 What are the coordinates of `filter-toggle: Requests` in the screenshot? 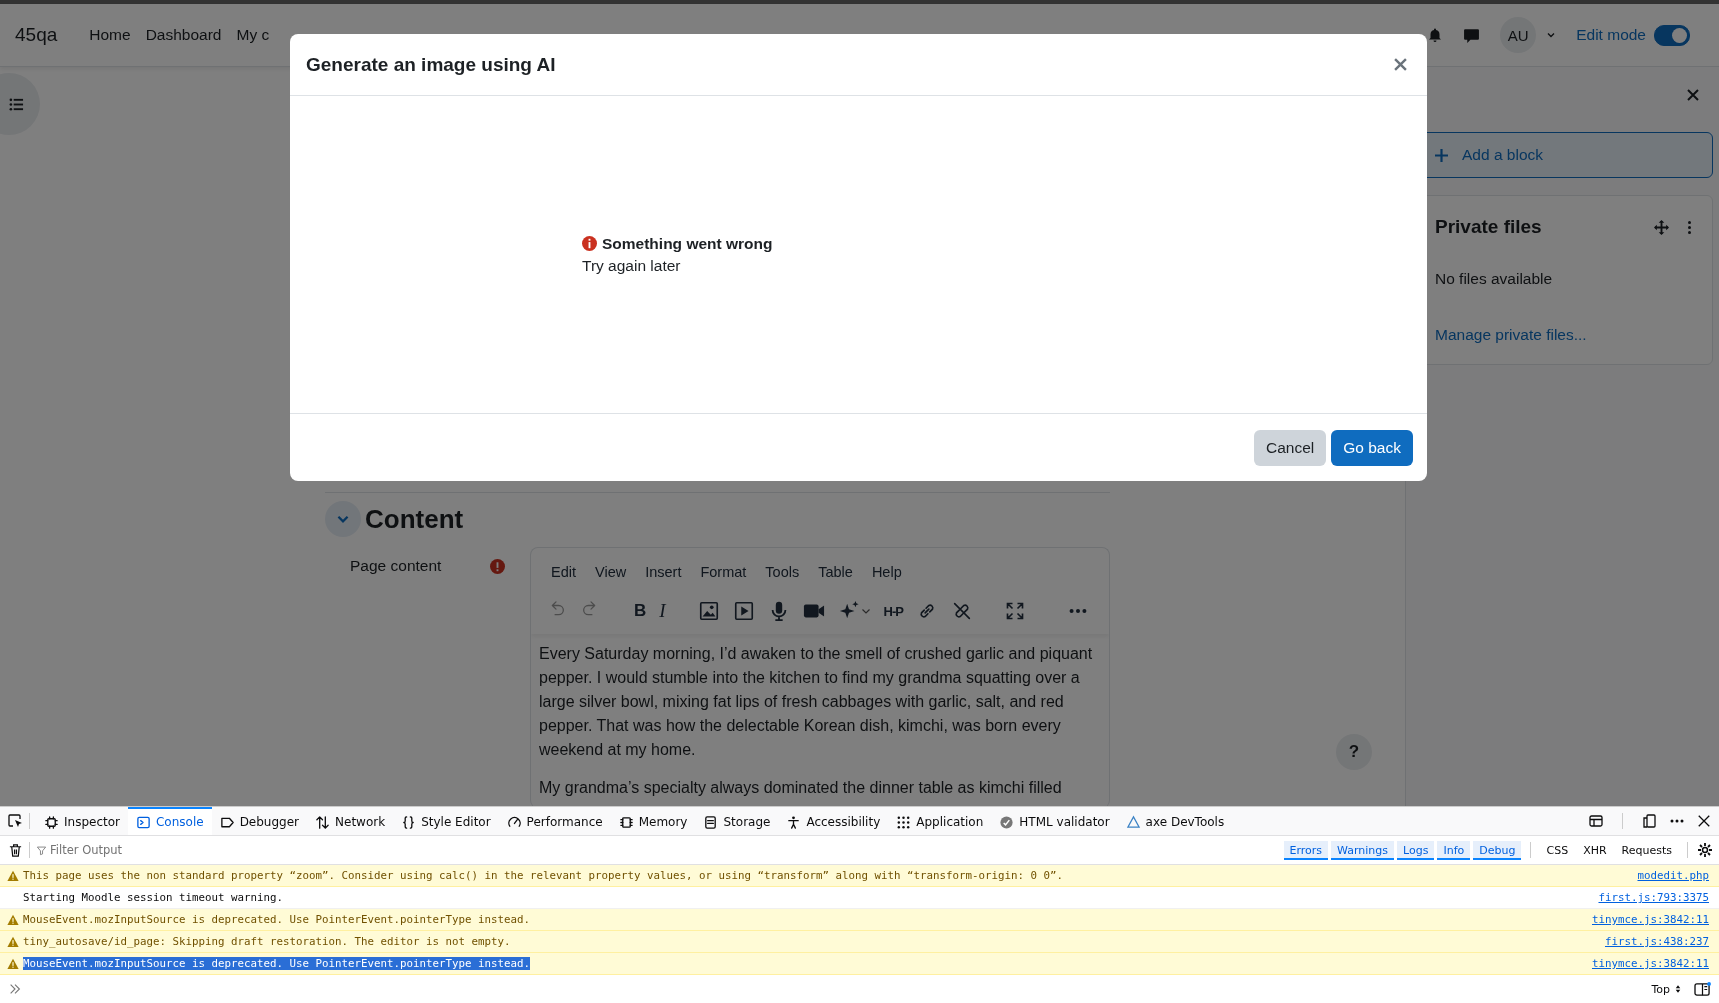 It's located at (1646, 850).